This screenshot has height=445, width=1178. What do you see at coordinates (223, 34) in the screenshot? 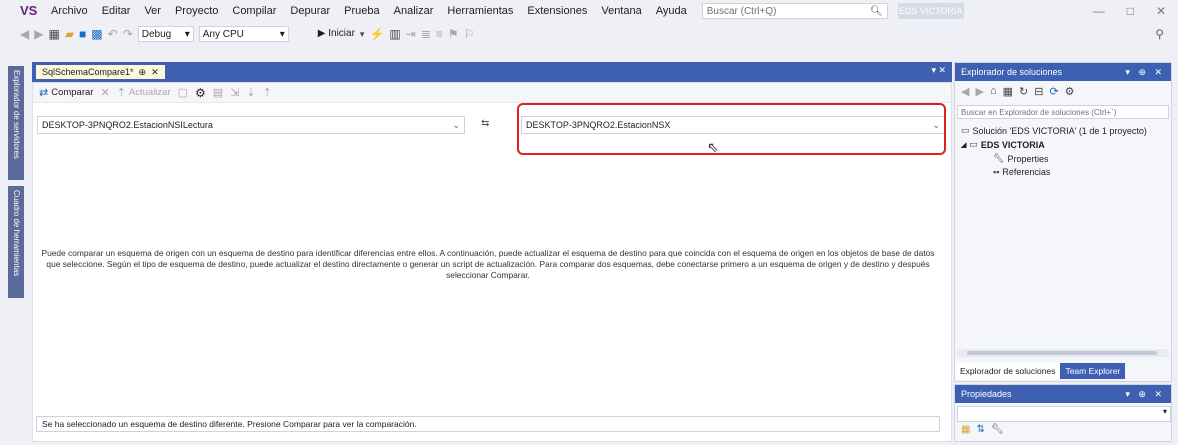
I see `solution-platform-value: Any CPU` at bounding box center [223, 34].